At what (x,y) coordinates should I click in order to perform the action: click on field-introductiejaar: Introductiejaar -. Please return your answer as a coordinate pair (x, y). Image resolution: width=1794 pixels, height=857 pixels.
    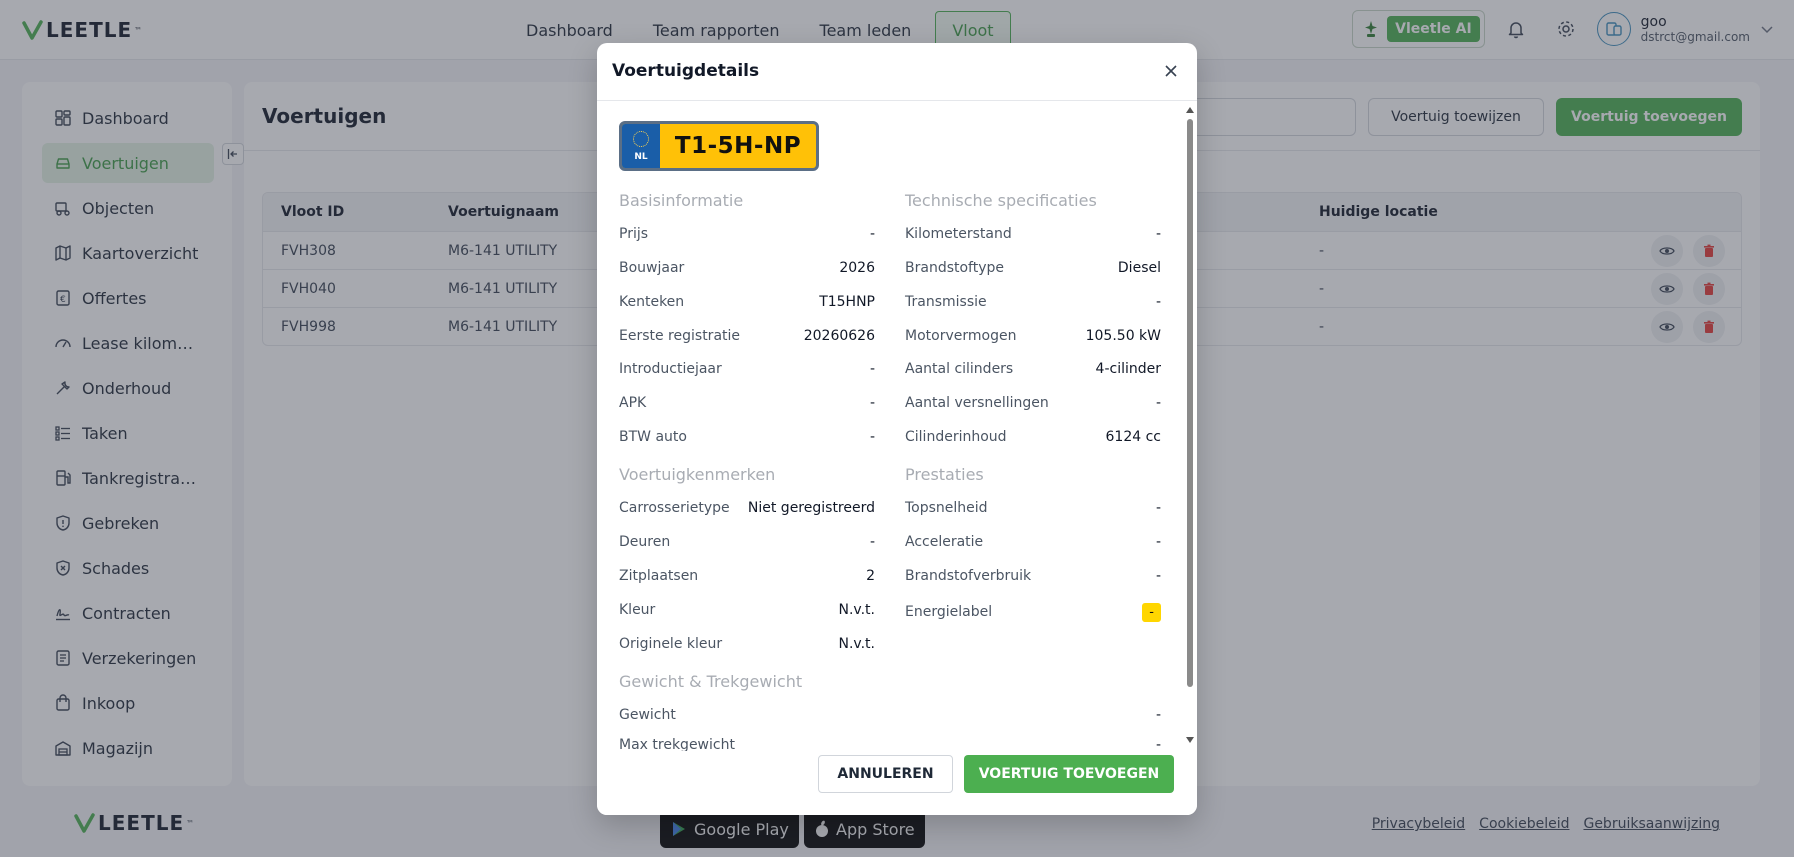
    Looking at the image, I should click on (747, 369).